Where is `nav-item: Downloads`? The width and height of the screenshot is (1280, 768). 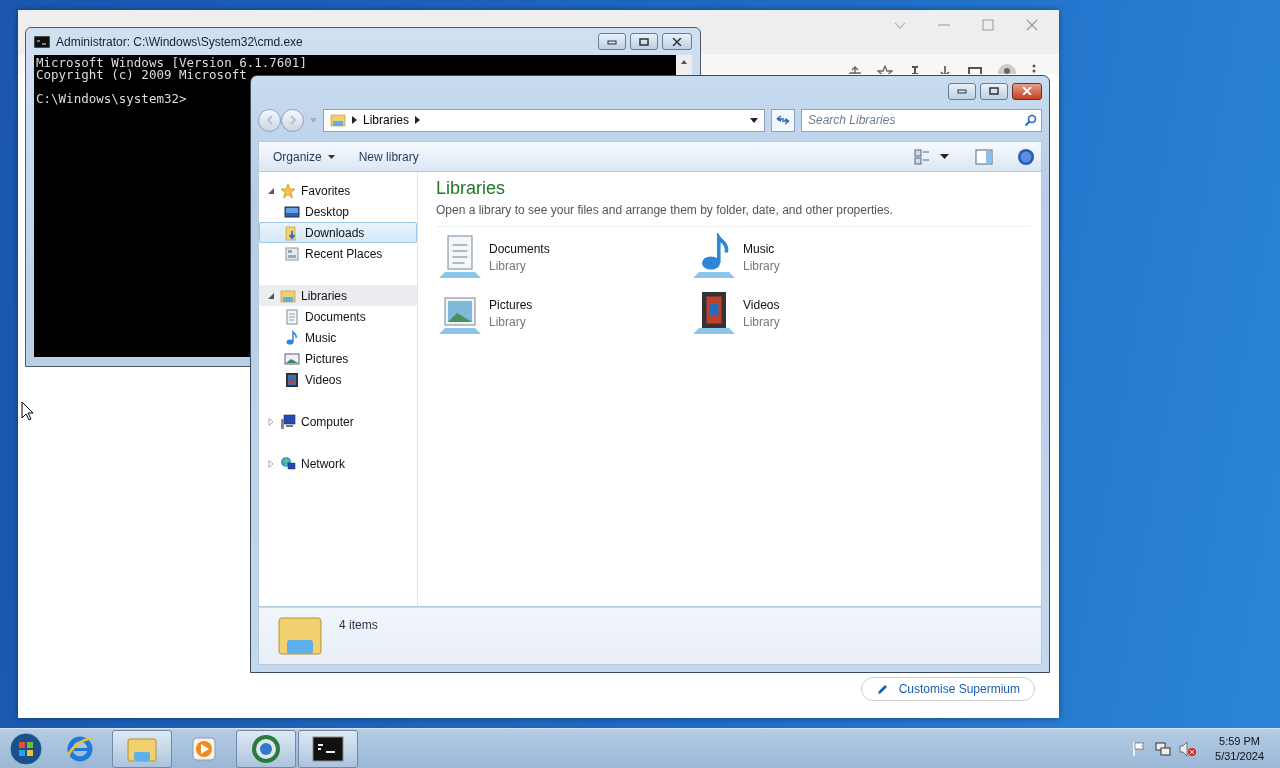 nav-item: Downloads is located at coordinates (338, 232).